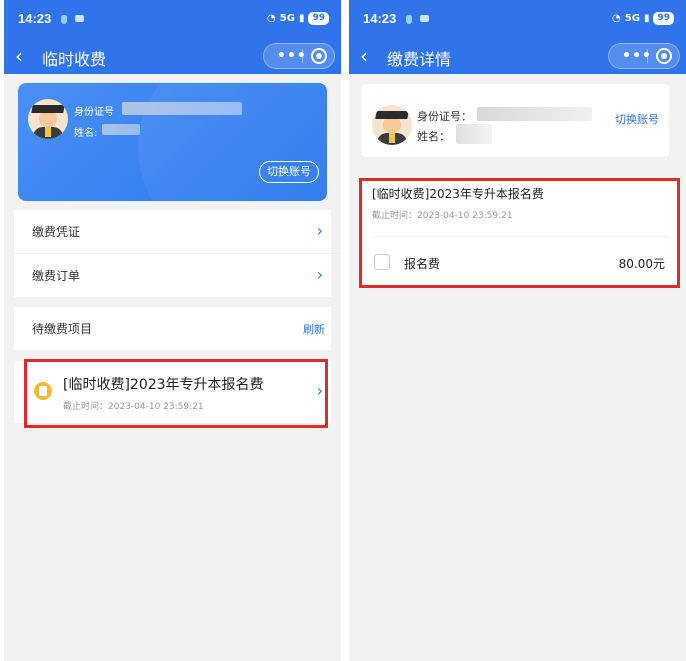 This screenshot has width=686, height=661. I want to click on pending-header-title: 待缴费项目, so click(62, 329).